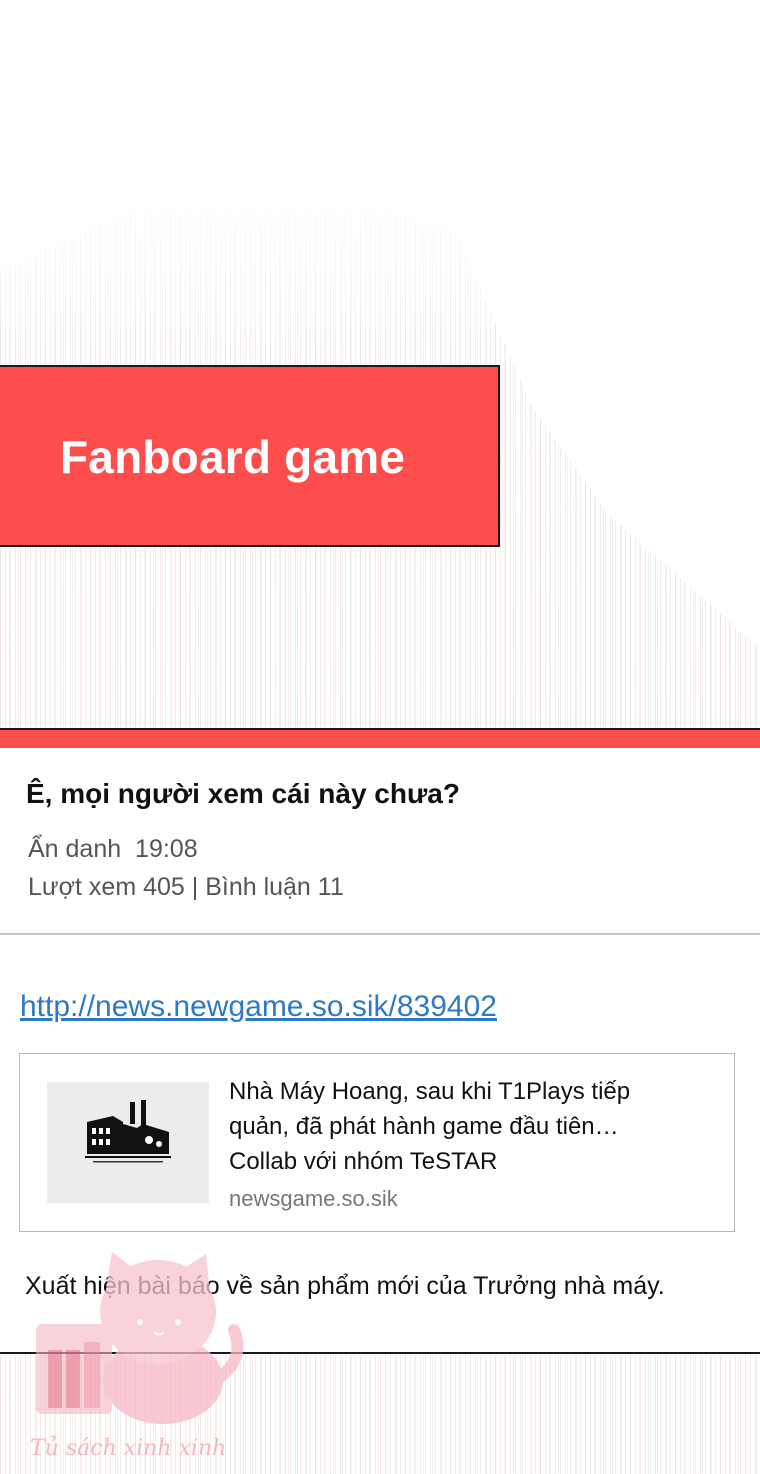 Image resolution: width=760 pixels, height=1474 pixels. Describe the element at coordinates (380, 934) in the screenshot. I see `divider` at that location.